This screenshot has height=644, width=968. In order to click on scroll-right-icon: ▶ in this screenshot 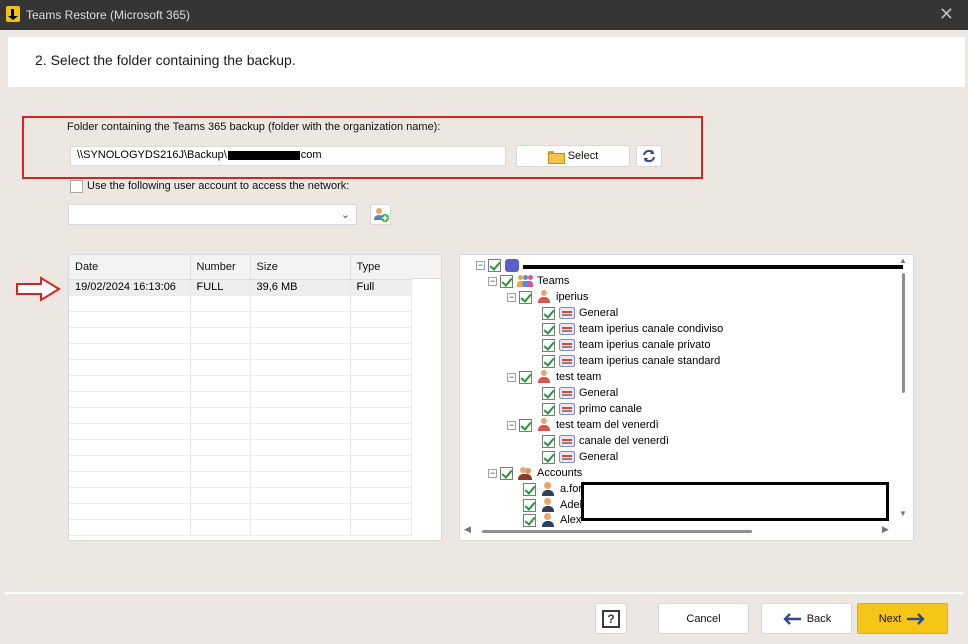, I will do `click(885, 529)`.